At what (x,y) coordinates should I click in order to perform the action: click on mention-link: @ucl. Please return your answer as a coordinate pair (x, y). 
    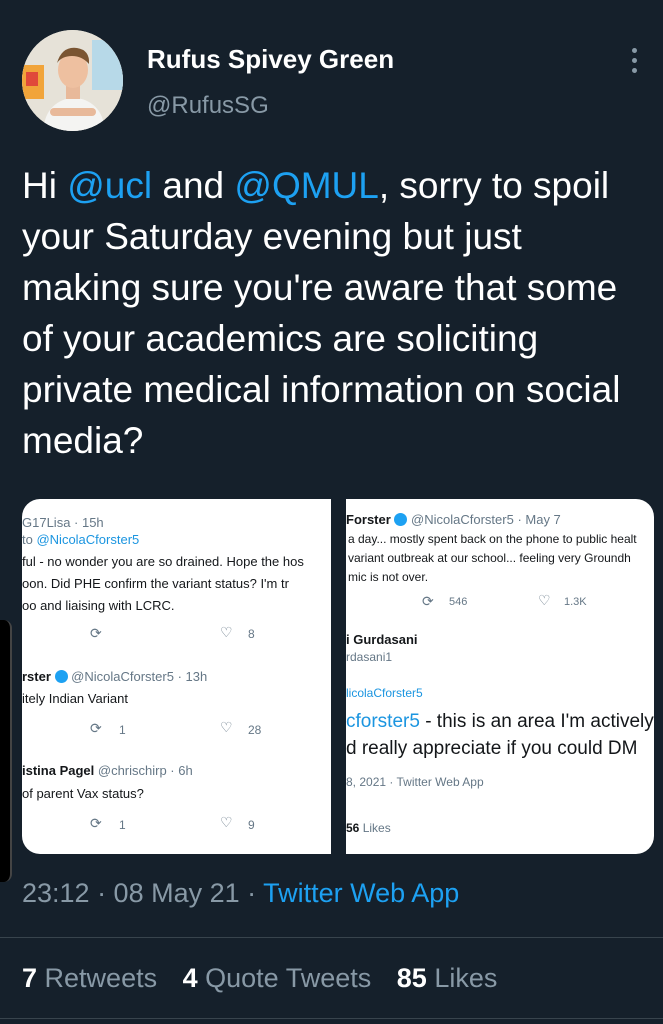
    Looking at the image, I should click on (109, 185).